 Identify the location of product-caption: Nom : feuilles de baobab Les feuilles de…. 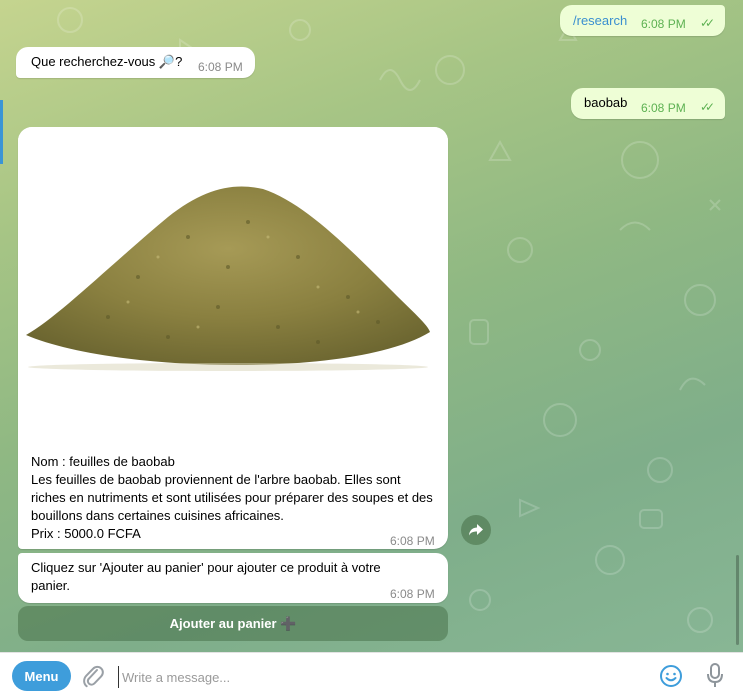
(233, 498).